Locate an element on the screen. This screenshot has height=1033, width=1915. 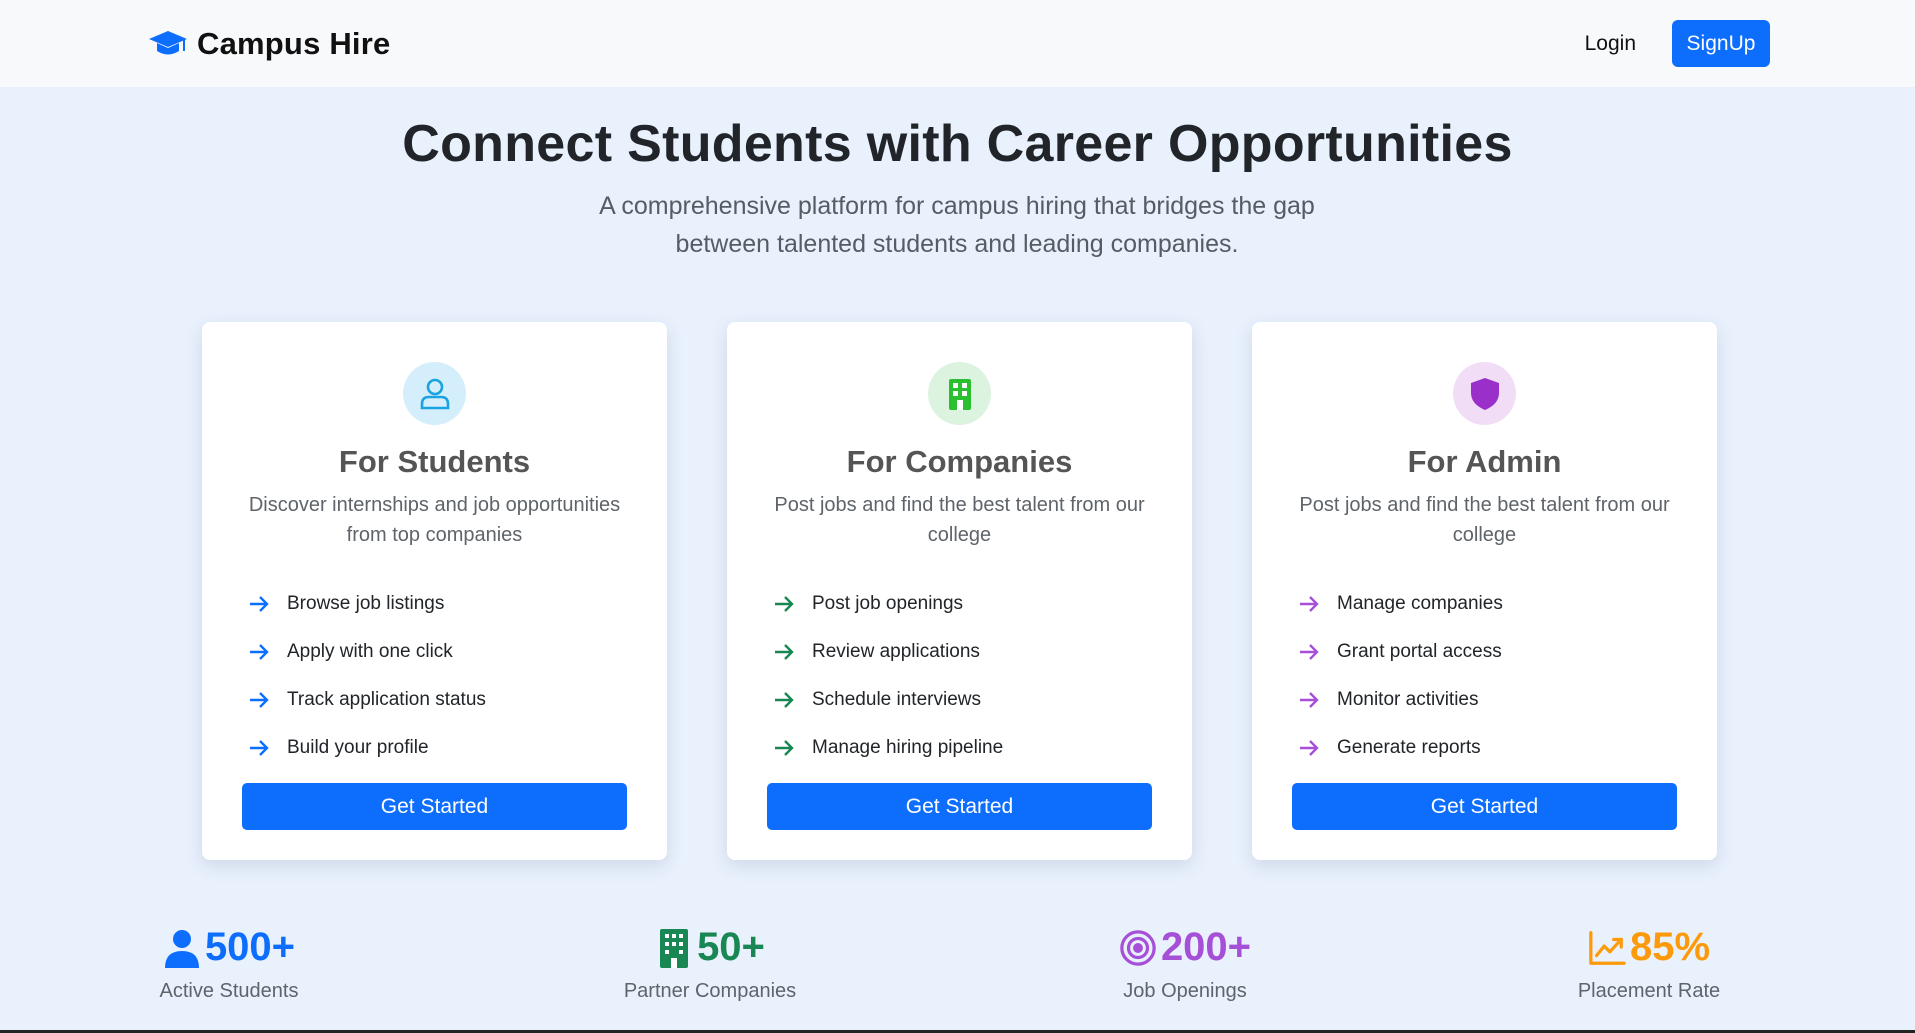
list-item: Generate reports is located at coordinates (1400, 748).